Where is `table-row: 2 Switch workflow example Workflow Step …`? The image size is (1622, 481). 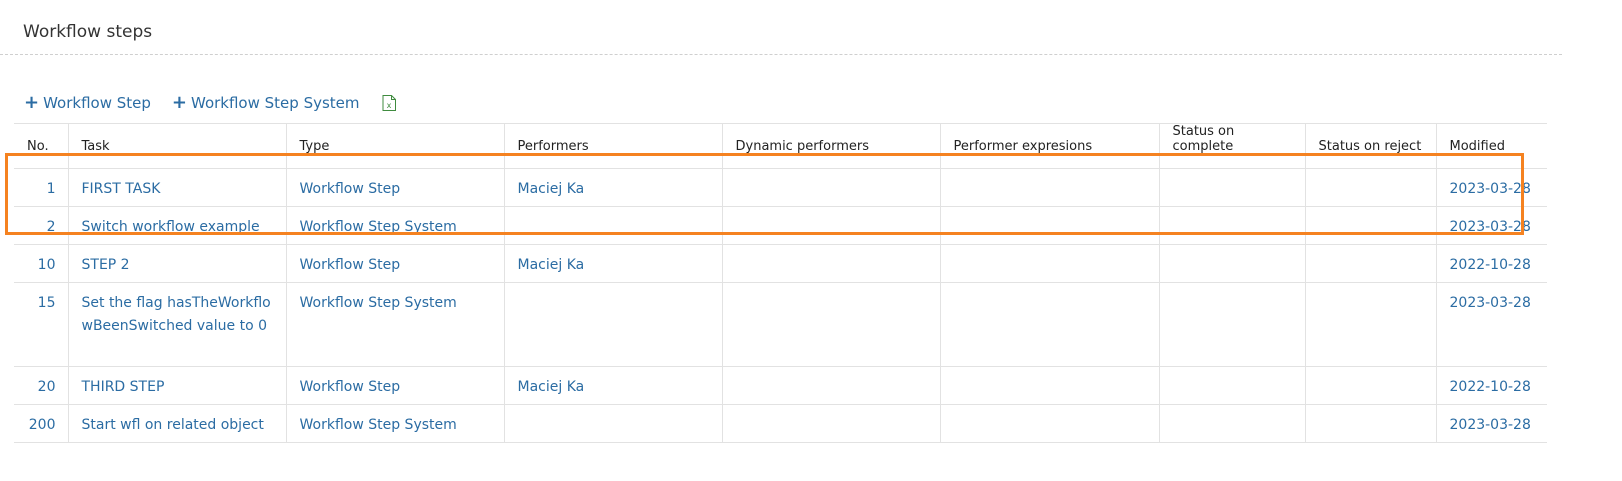 table-row: 2 Switch workflow example Workflow Step … is located at coordinates (780, 225).